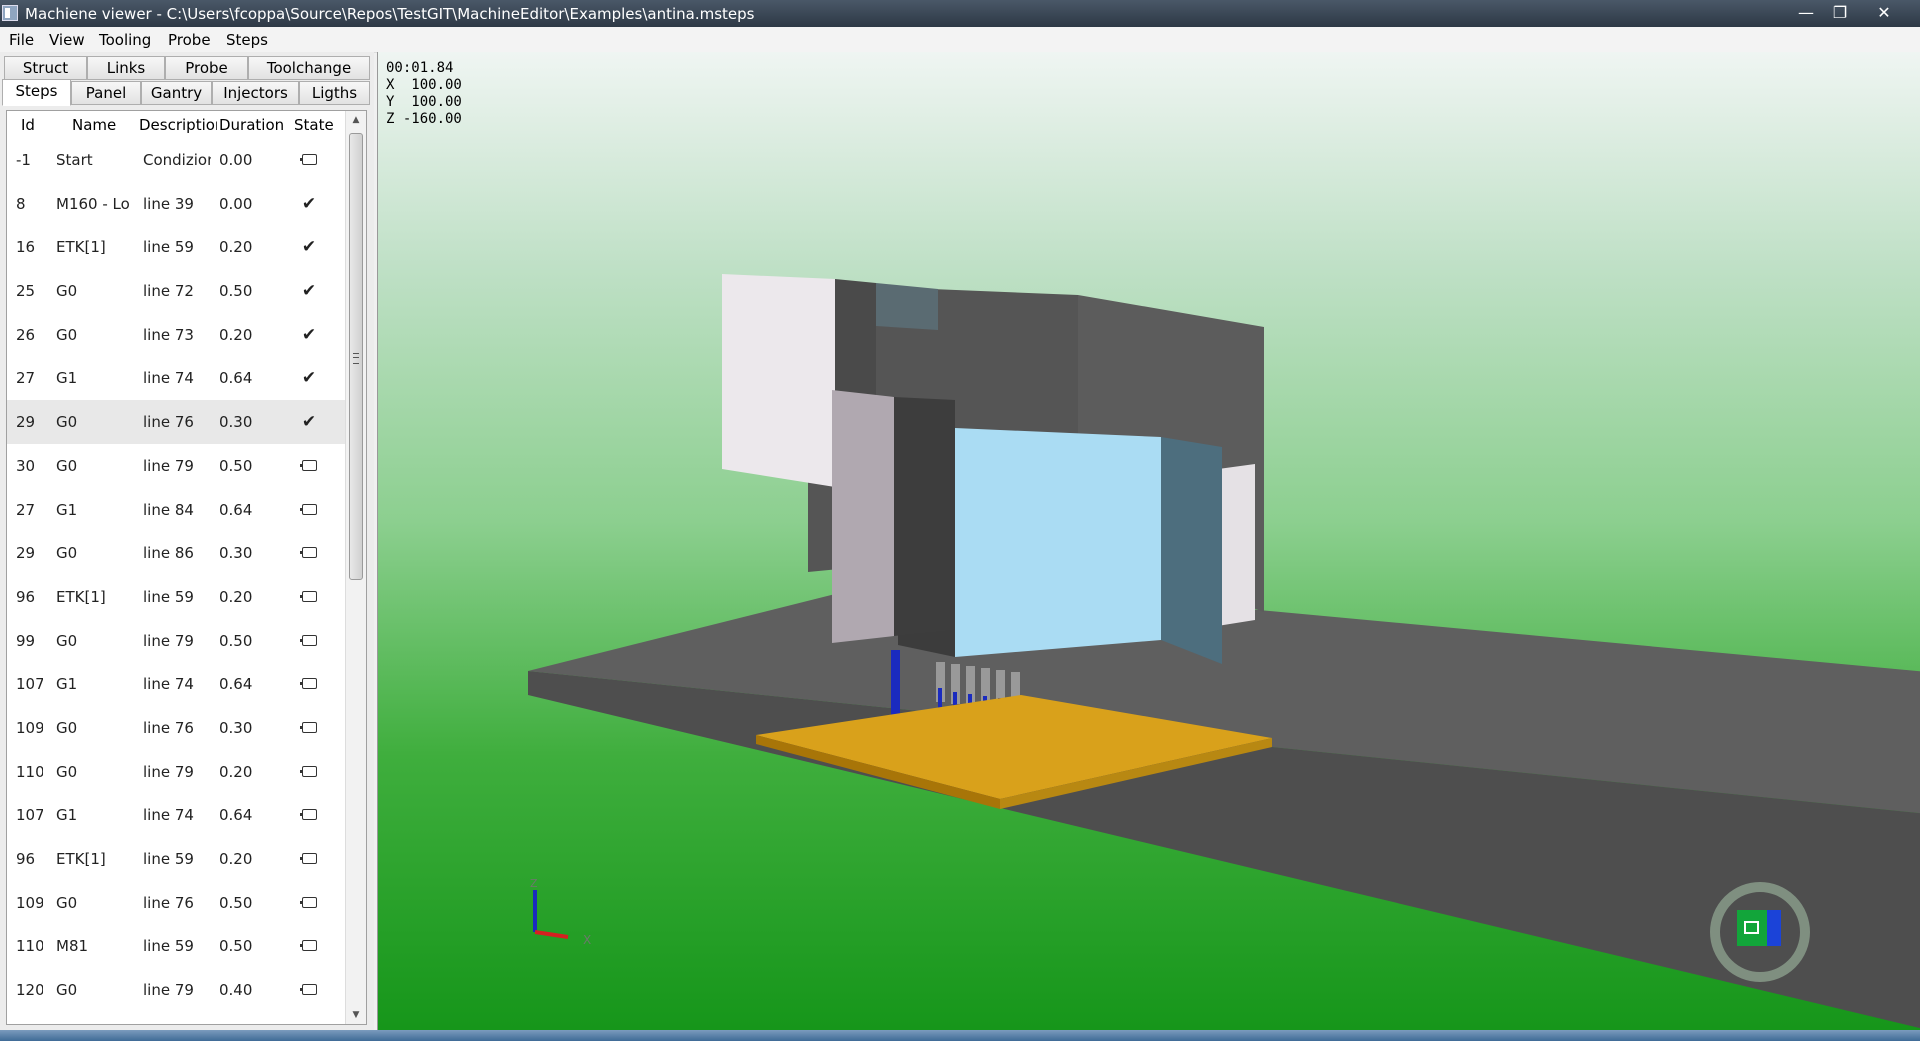  I want to click on tab-toolchange: Toolchange, so click(309, 68).